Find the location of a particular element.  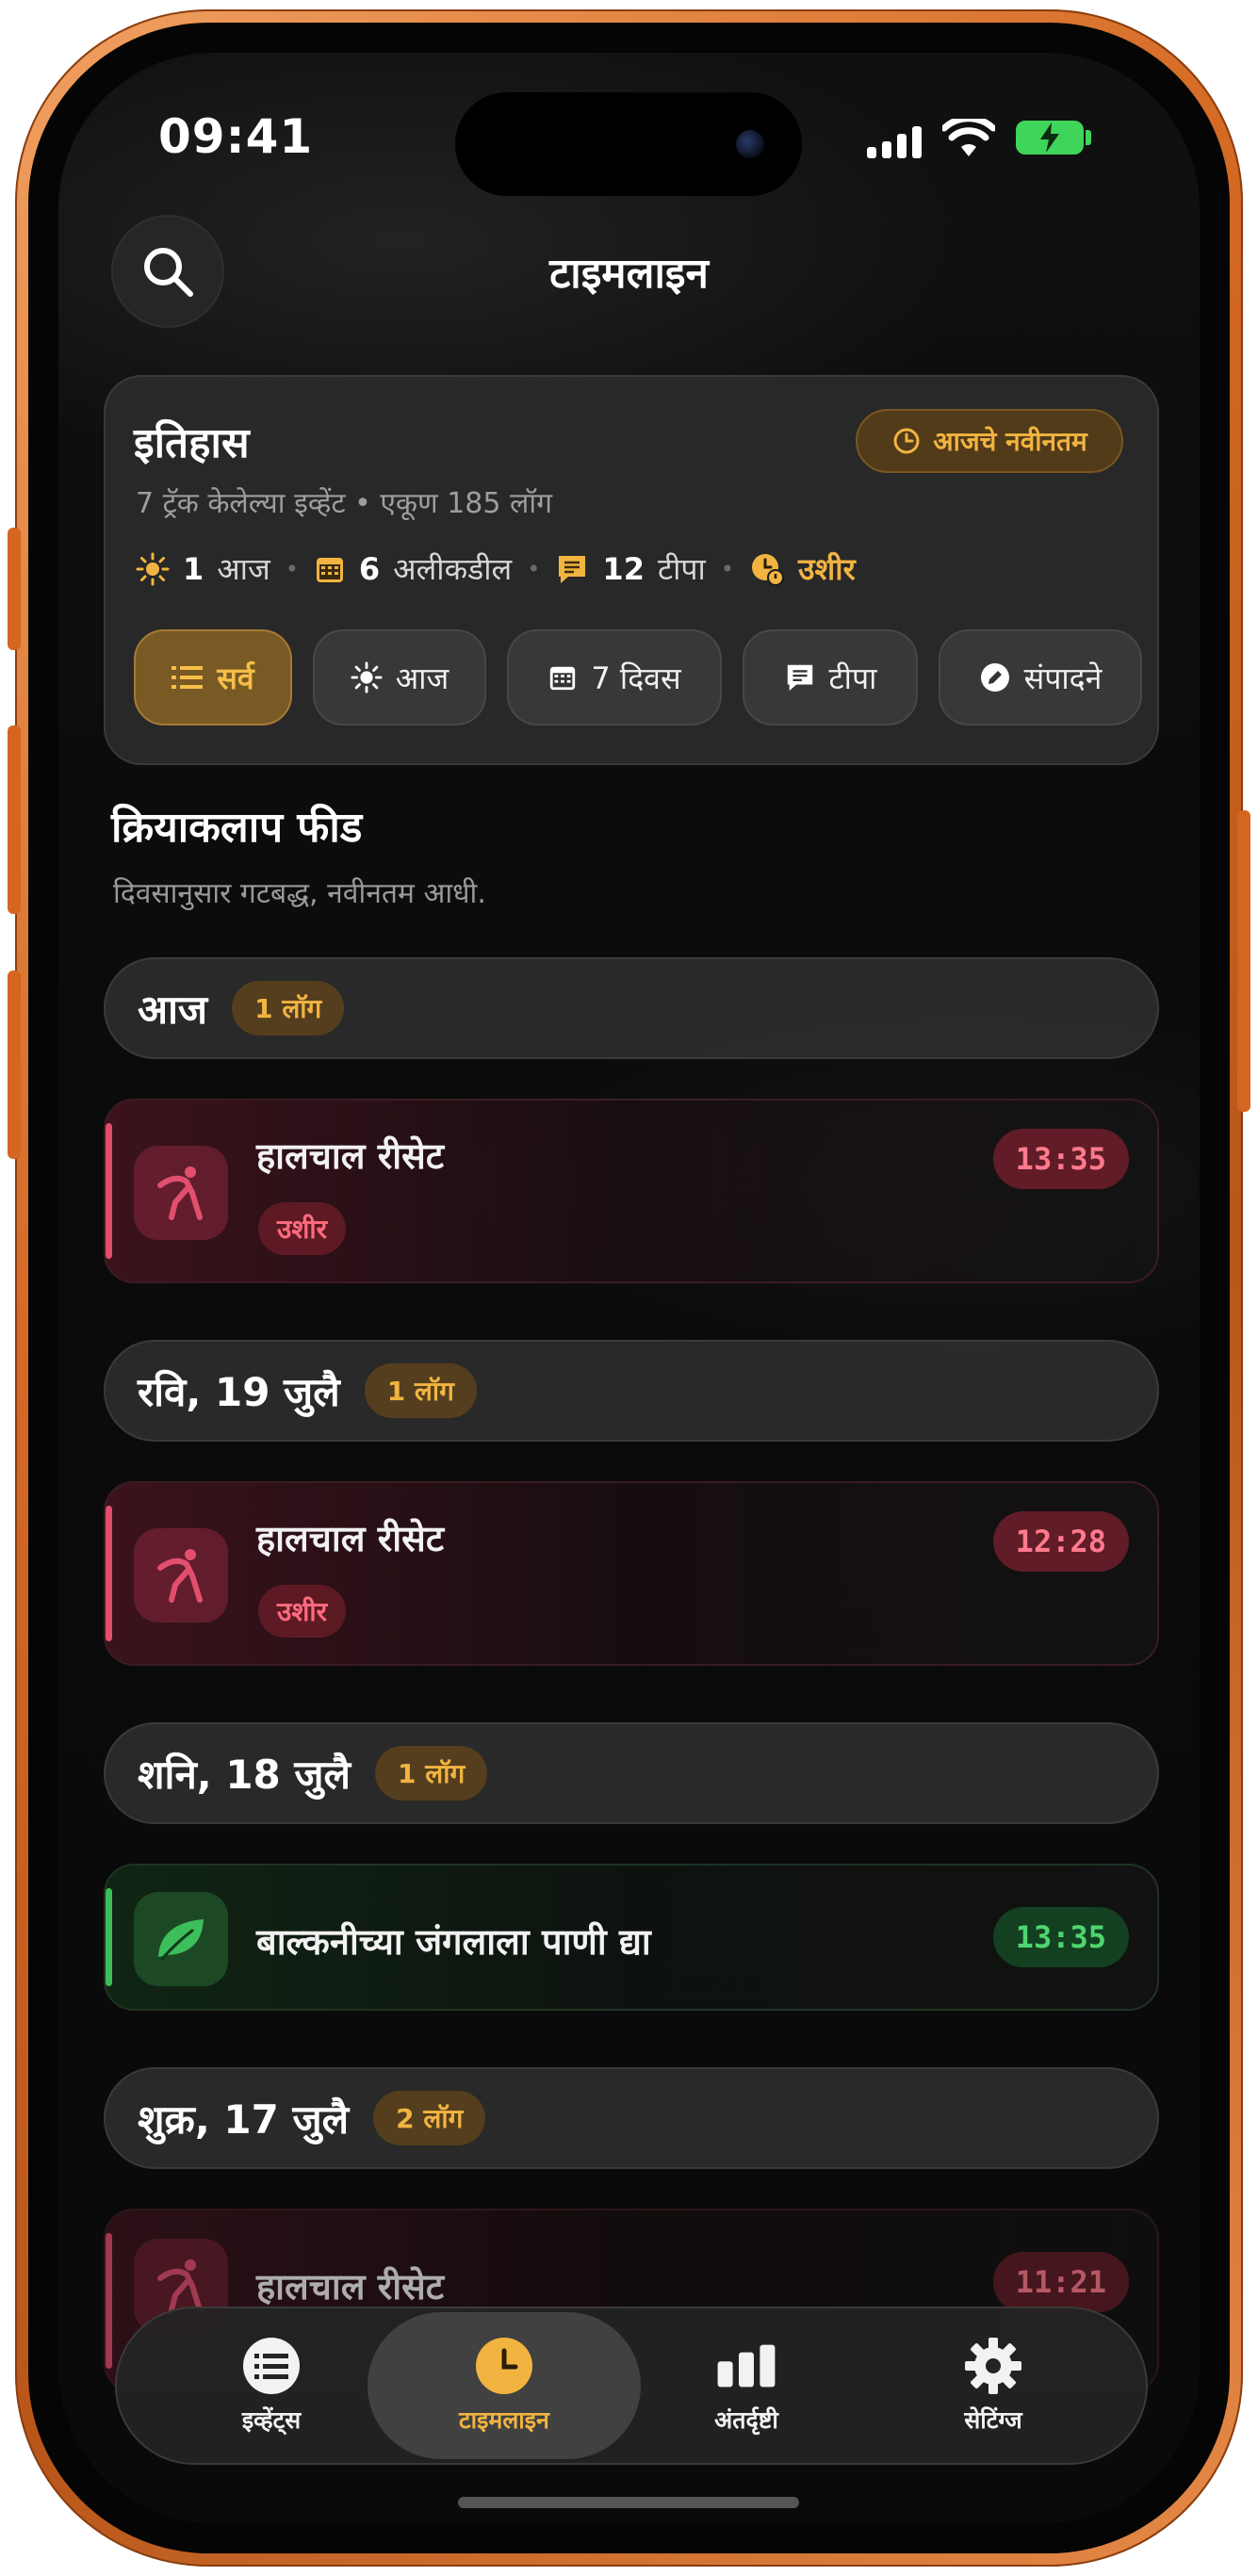

tab-timeline: टाइमलाइन is located at coordinates (504, 2385).